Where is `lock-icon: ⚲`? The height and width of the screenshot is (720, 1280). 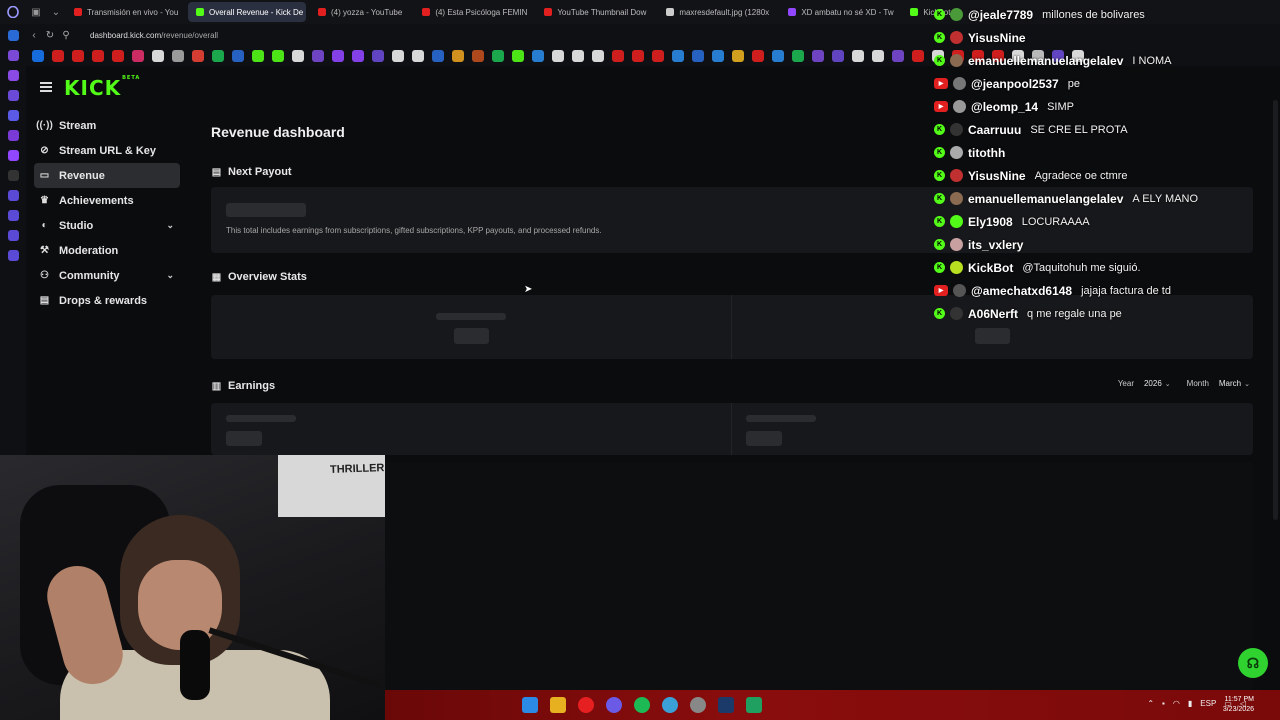 lock-icon: ⚲ is located at coordinates (66, 35).